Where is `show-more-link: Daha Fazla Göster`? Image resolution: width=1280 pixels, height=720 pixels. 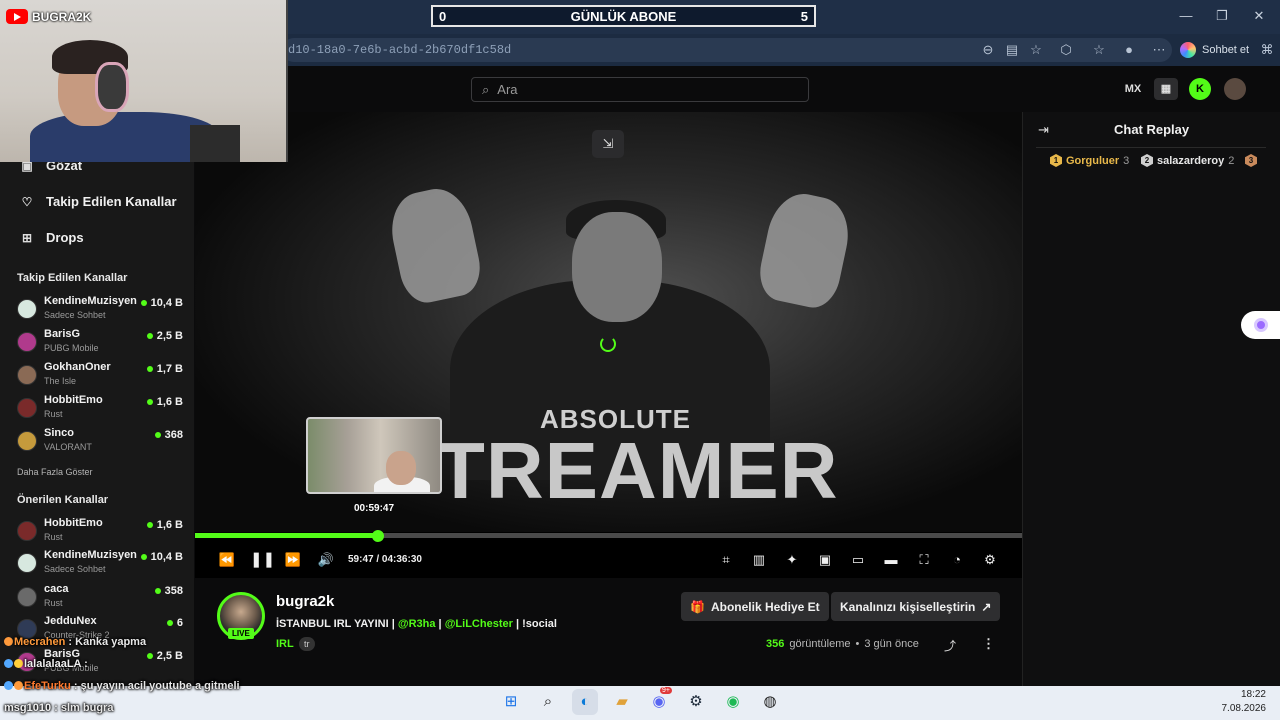 show-more-link: Daha Fazla Göster is located at coordinates (55, 472).